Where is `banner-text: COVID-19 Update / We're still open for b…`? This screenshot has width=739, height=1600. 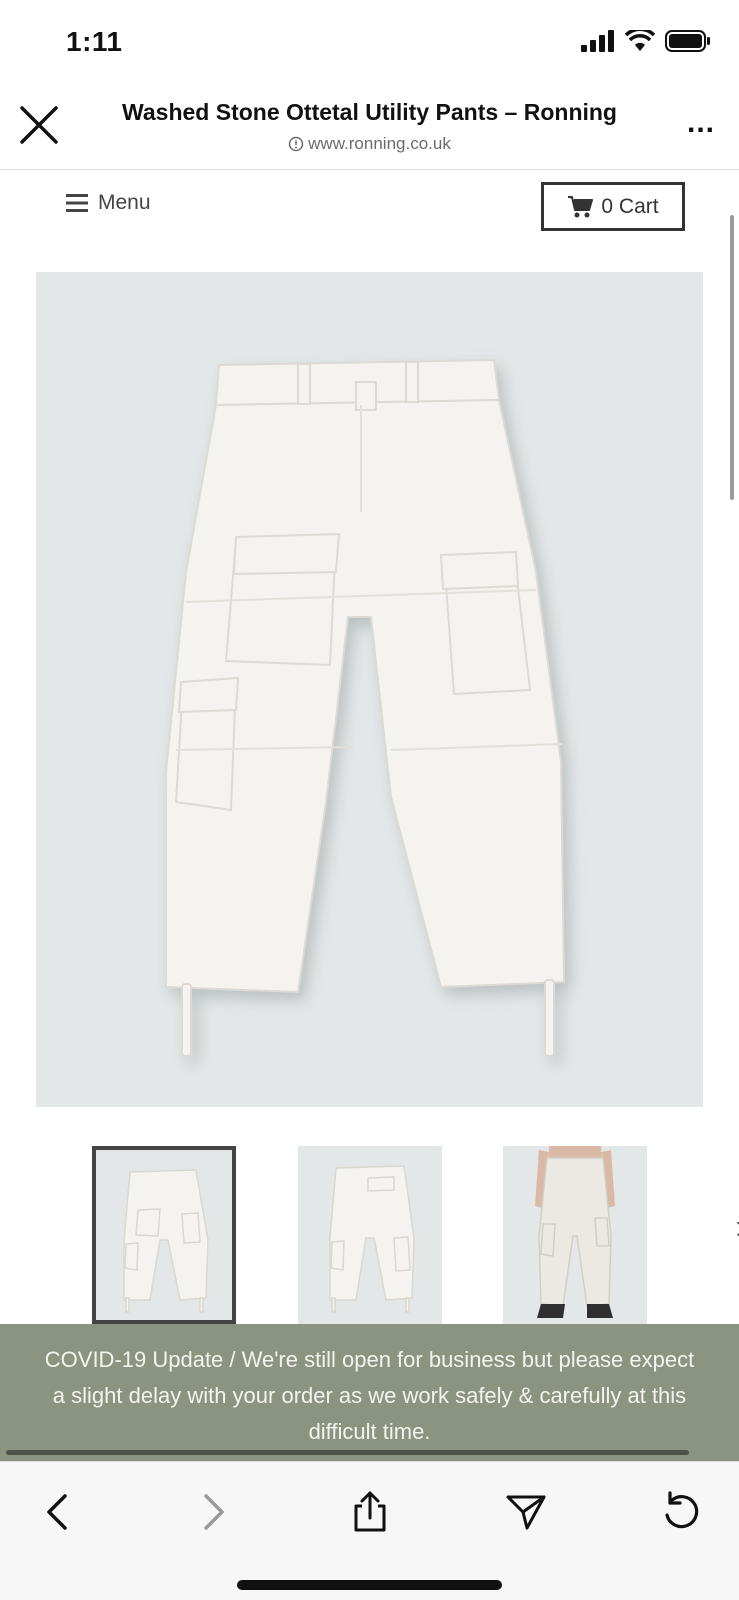 banner-text: COVID-19 Update / We're still open for b… is located at coordinates (369, 1395).